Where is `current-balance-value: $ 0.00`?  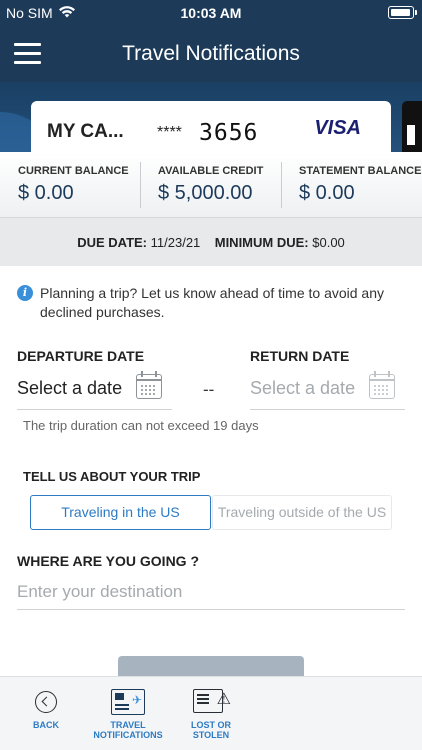
current-balance-value: $ 0.00 is located at coordinates (46, 193).